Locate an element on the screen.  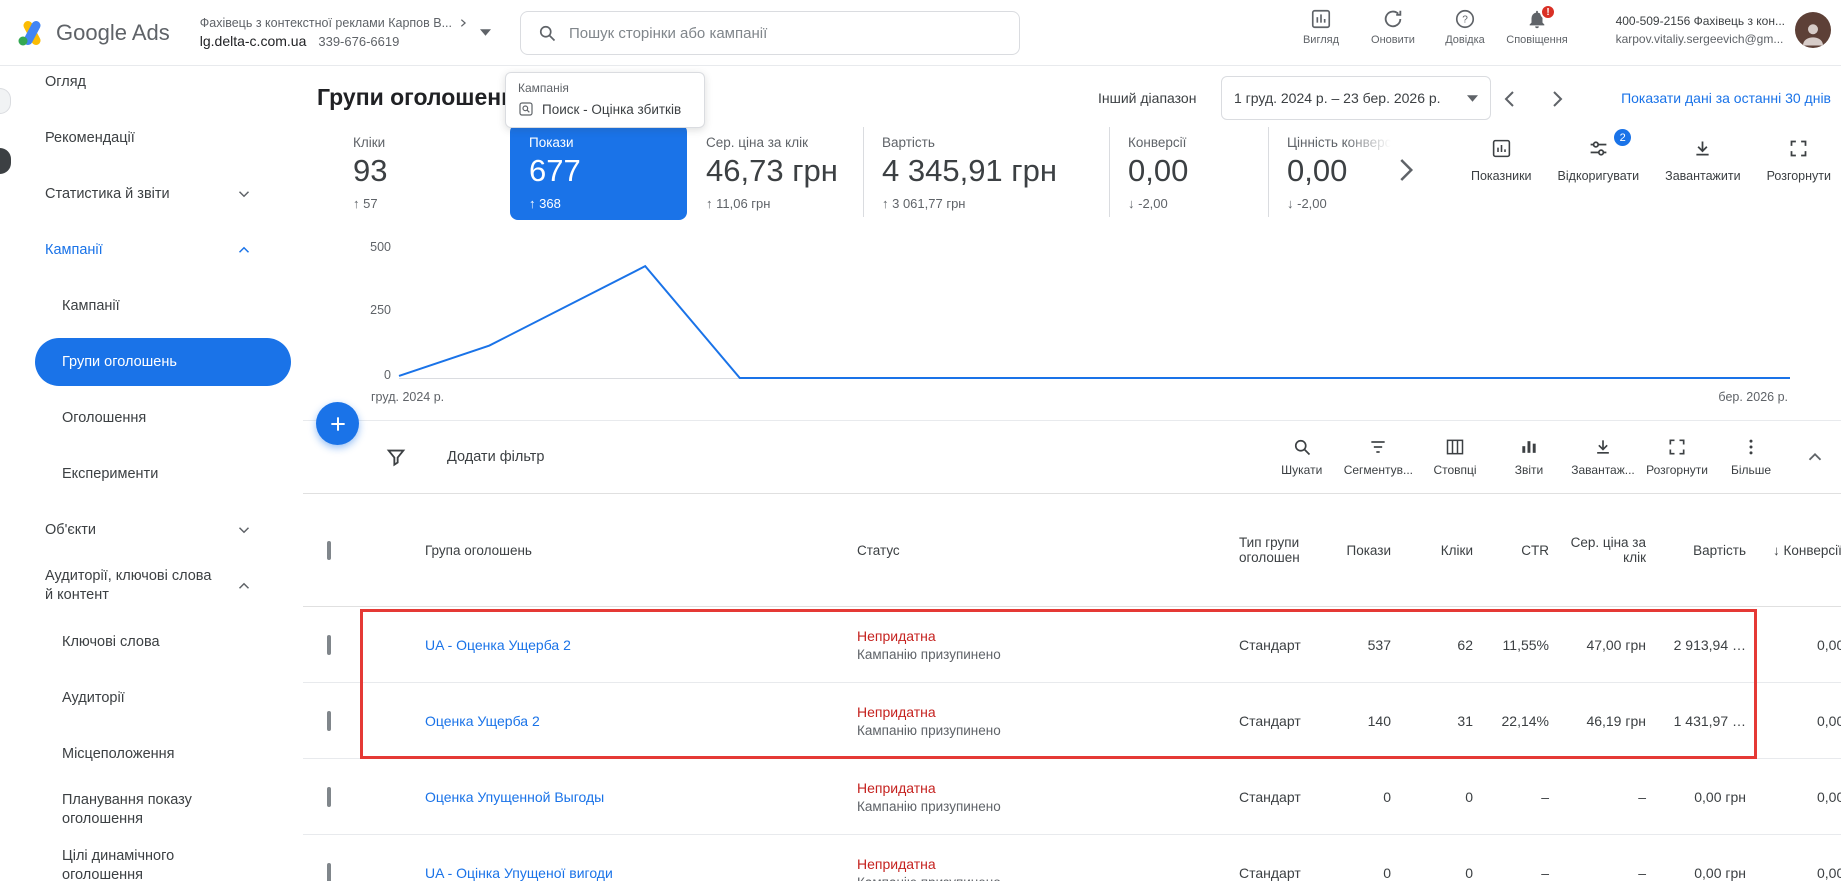
y-axis-tick: 500 is located at coordinates (380, 247).